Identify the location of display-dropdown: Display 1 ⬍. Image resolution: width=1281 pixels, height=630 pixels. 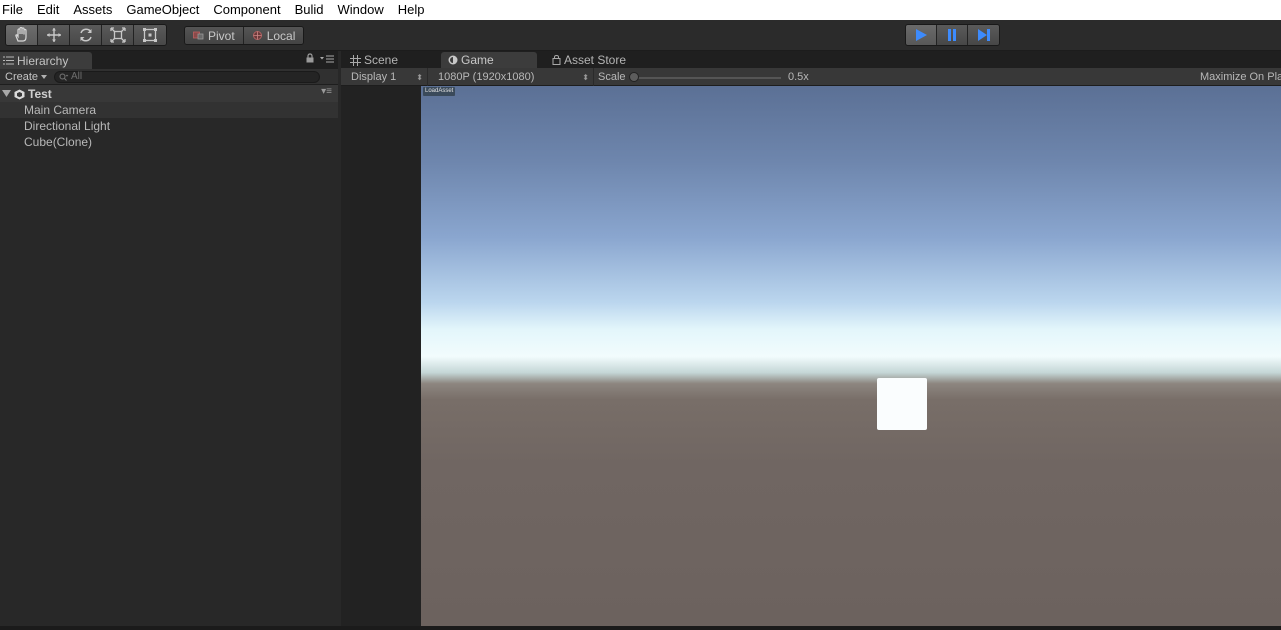
(384, 77).